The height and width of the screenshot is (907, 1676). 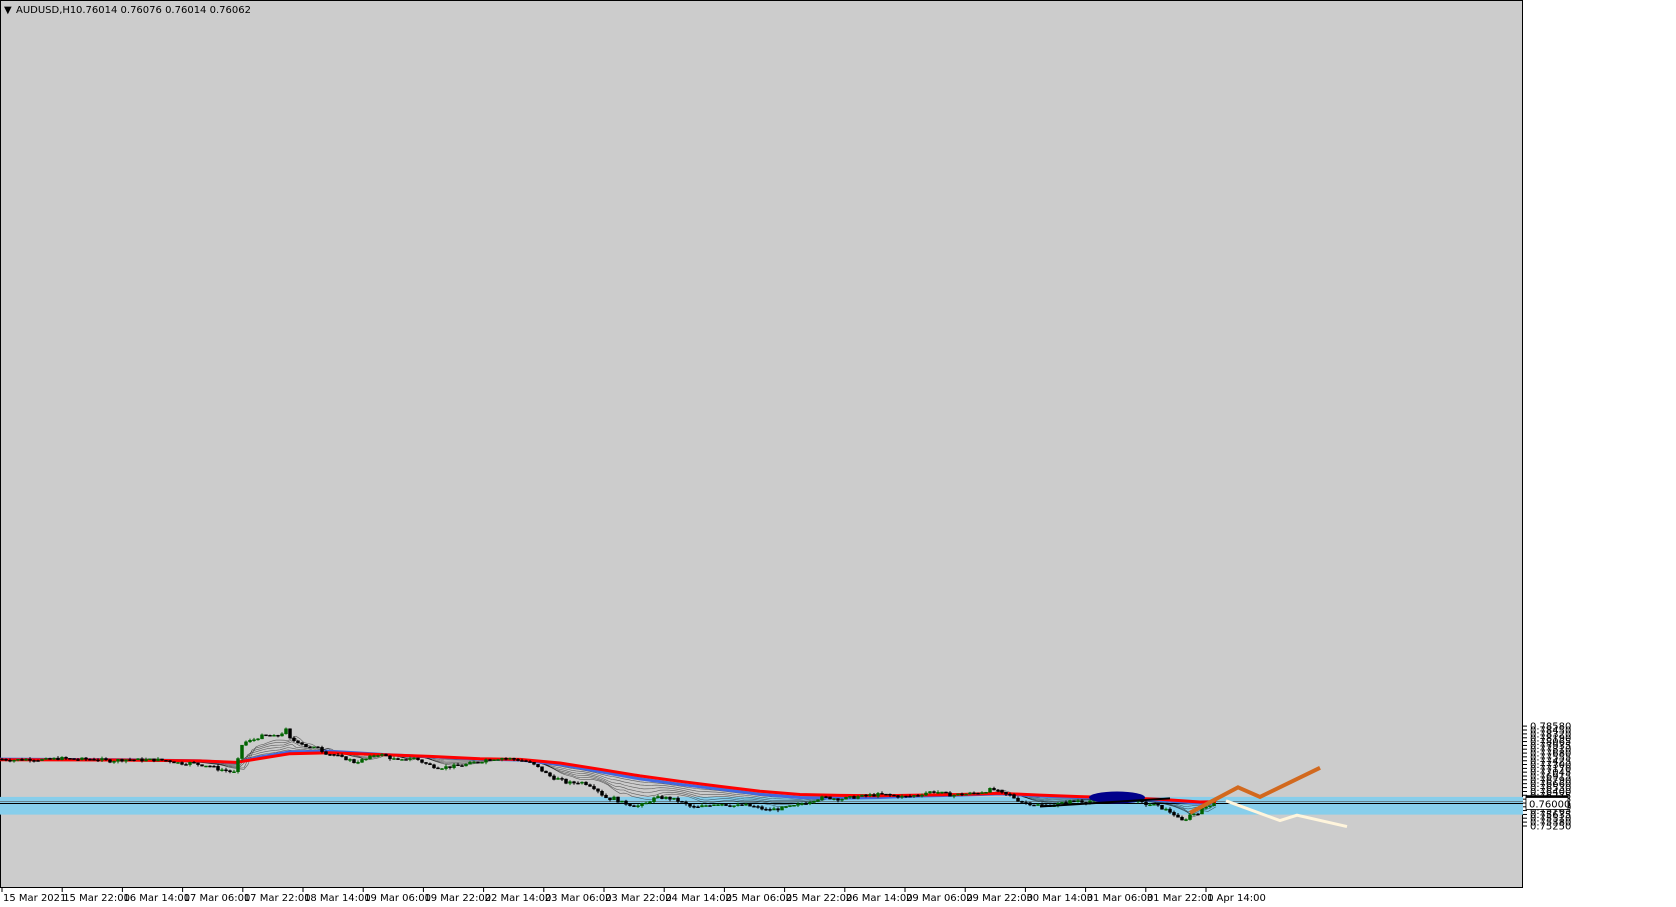 I want to click on x-tick-label: 31 Mar 06:00, so click(x=1120, y=898).